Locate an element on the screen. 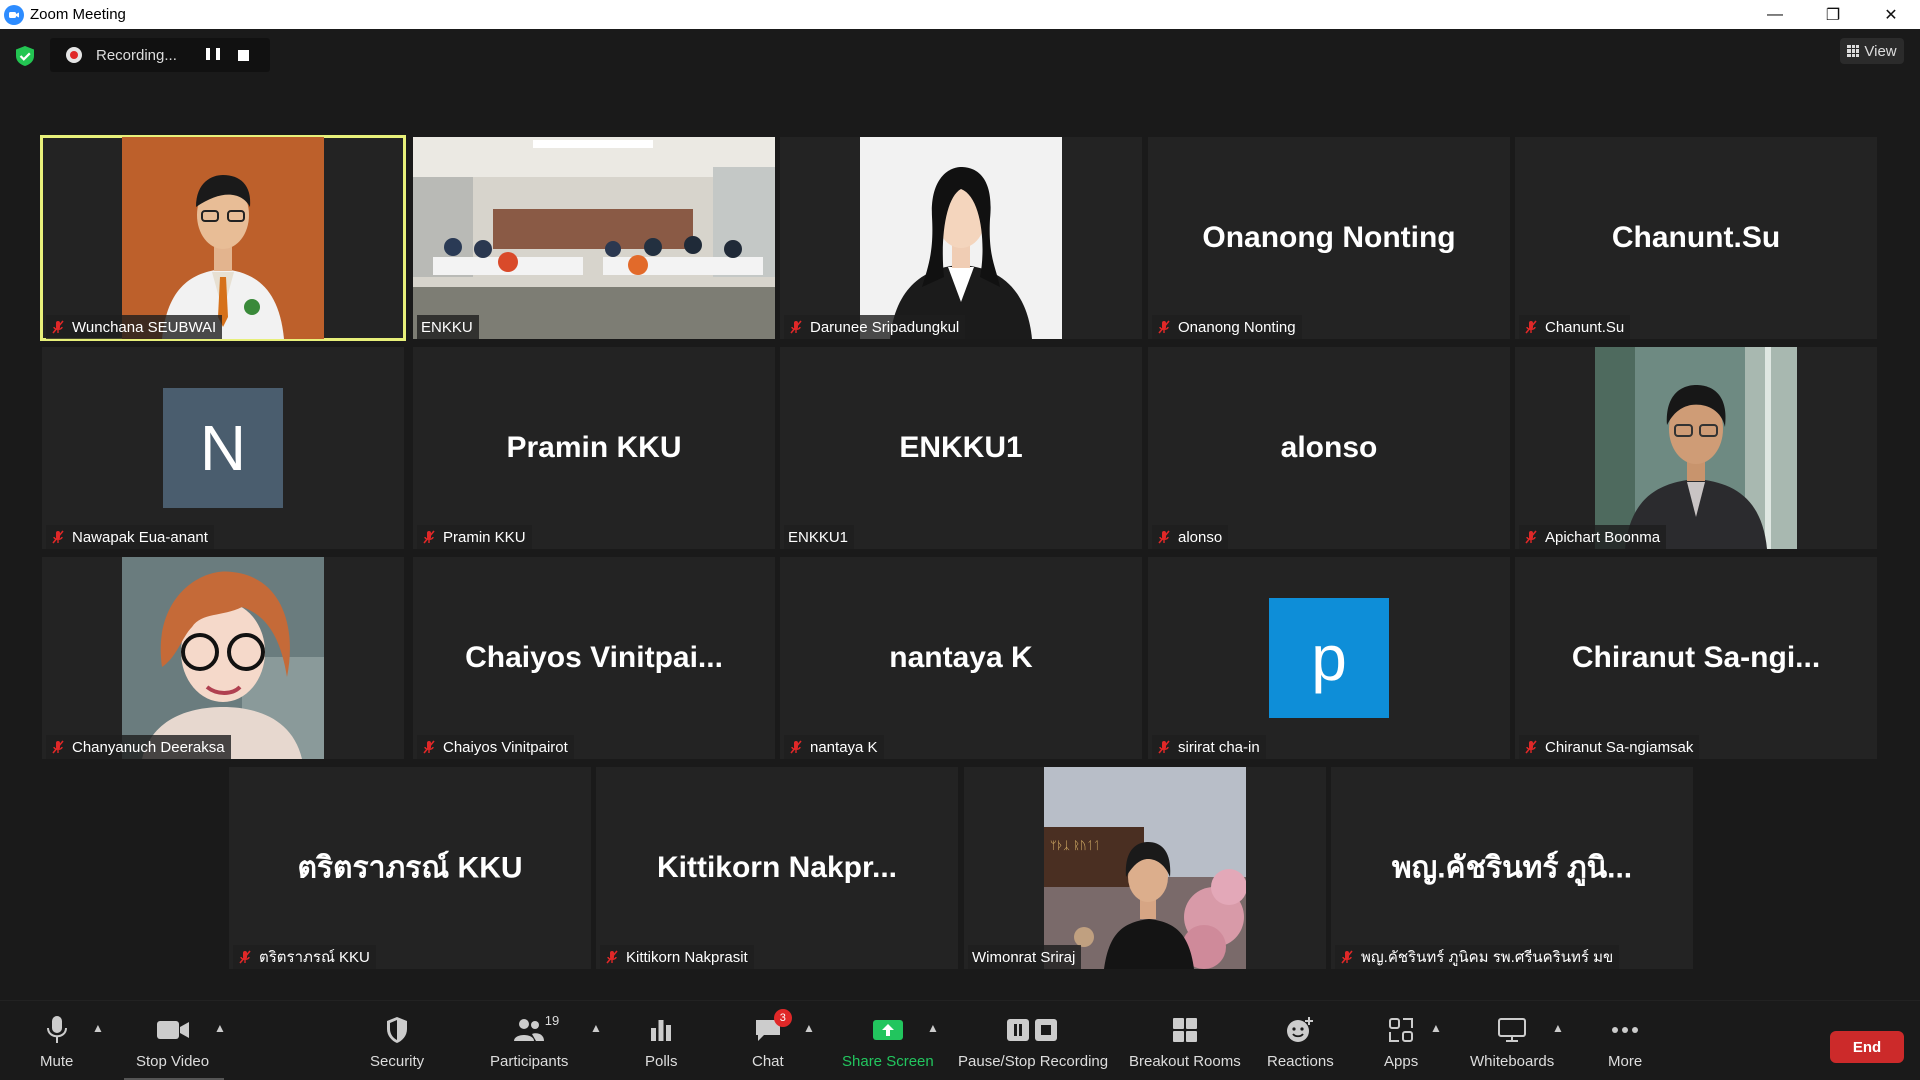 This screenshot has width=1920, height=1080. whiteboards-button: Whiteboards is located at coordinates (1512, 1041).